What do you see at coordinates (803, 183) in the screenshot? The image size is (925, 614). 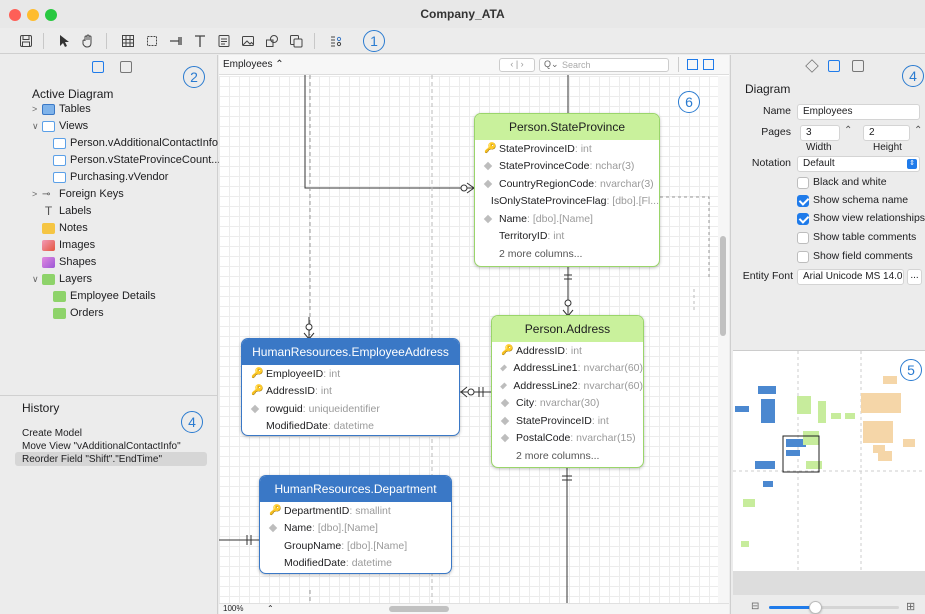 I see `black-white-checkbox` at bounding box center [803, 183].